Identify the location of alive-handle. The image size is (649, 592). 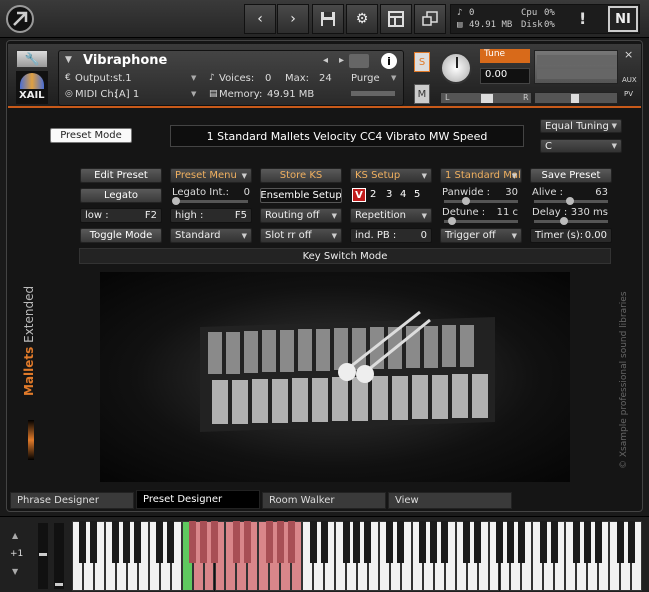
(570, 201).